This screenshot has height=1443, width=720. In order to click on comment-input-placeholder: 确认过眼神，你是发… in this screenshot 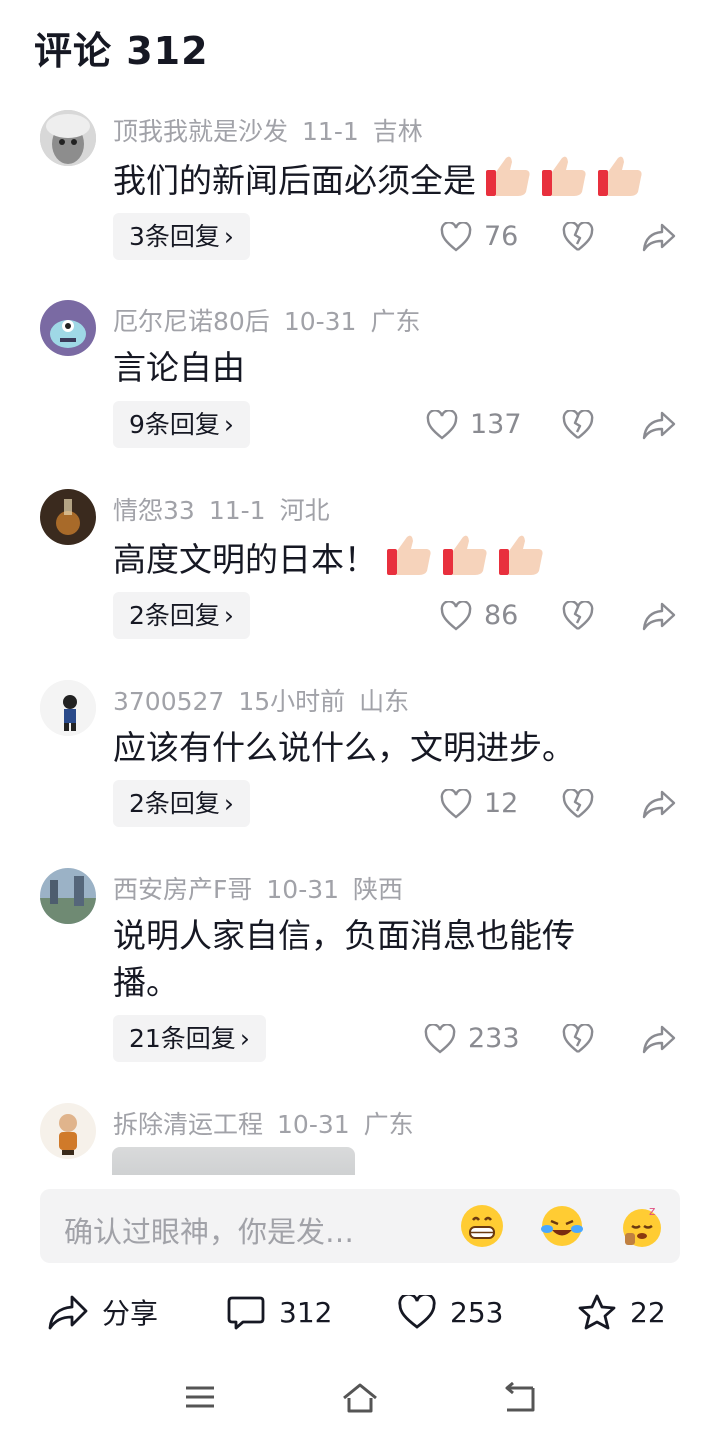, I will do `click(209, 1232)`.